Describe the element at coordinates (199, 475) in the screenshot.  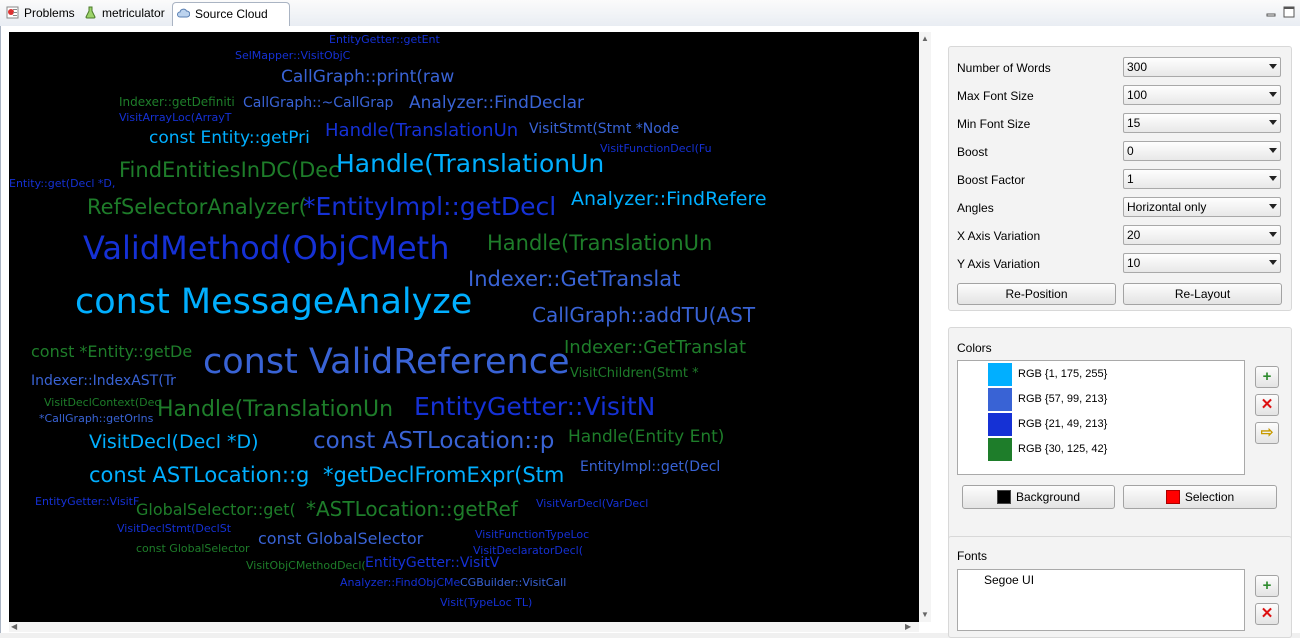
I see `cloud-word: const ASTLocation::g` at that location.